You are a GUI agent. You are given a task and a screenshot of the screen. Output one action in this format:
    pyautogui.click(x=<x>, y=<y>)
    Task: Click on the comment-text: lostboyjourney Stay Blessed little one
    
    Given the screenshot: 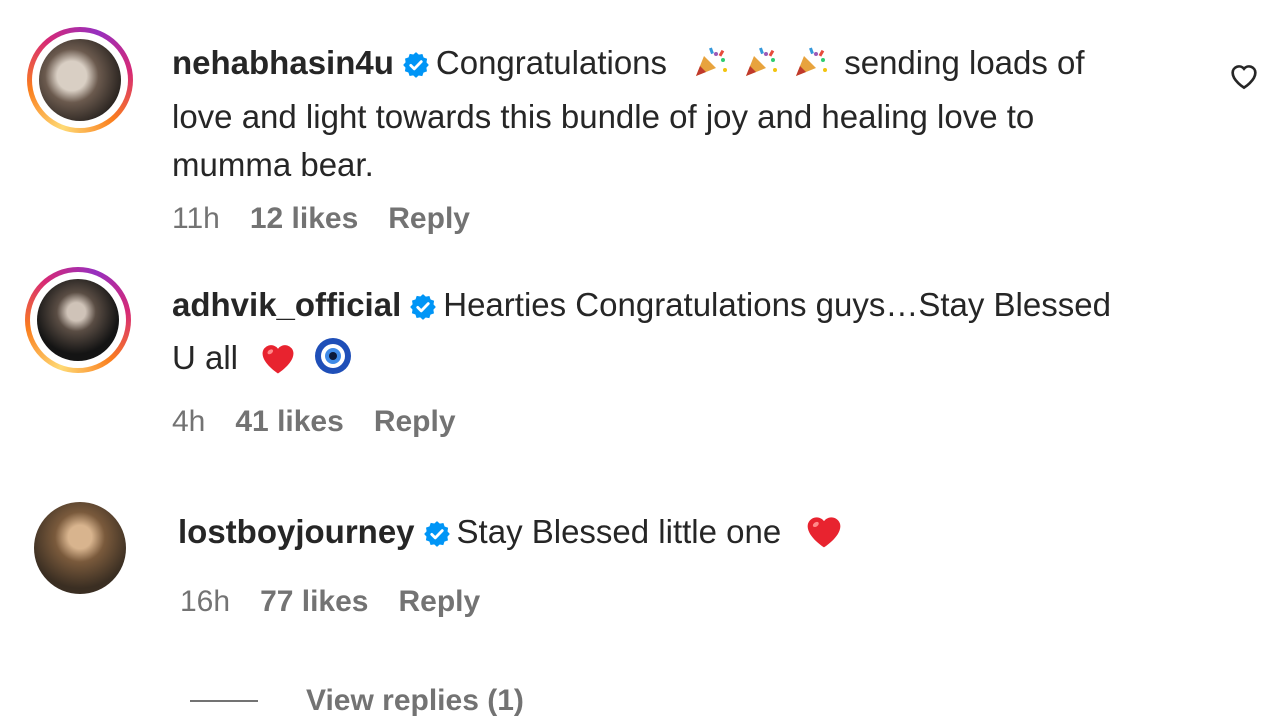 What is the action you would take?
    pyautogui.click(x=708, y=535)
    